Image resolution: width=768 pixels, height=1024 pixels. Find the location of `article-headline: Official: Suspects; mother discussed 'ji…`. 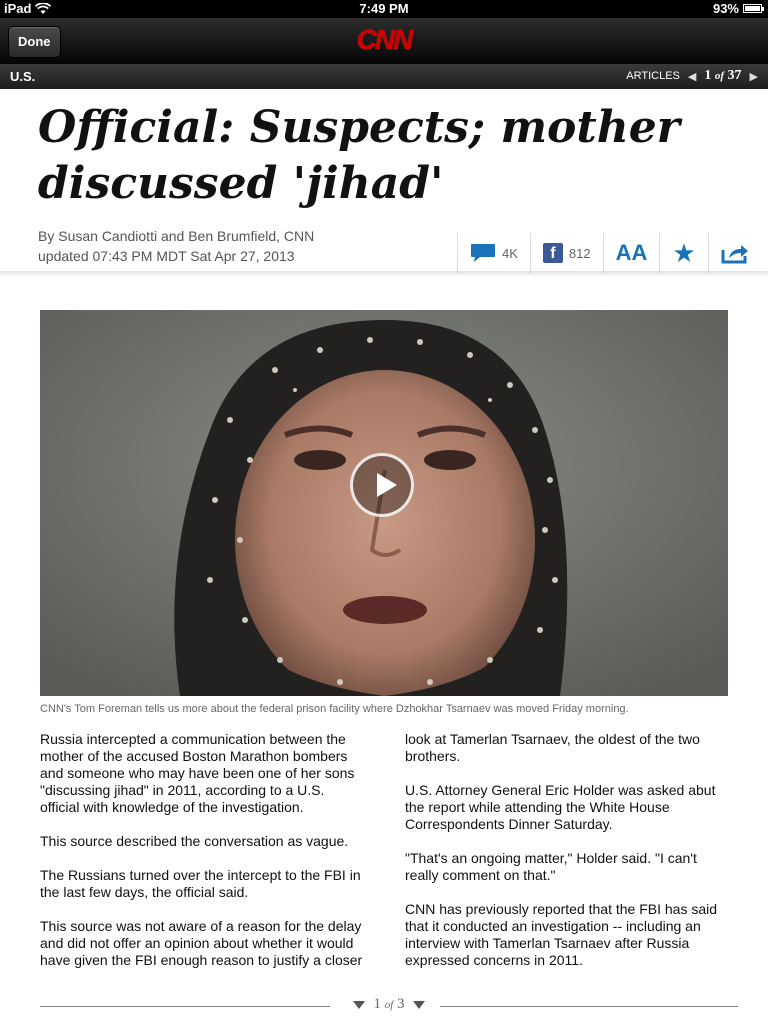

article-headline: Official: Suspects; mother discussed 'ji… is located at coordinates (359, 155).